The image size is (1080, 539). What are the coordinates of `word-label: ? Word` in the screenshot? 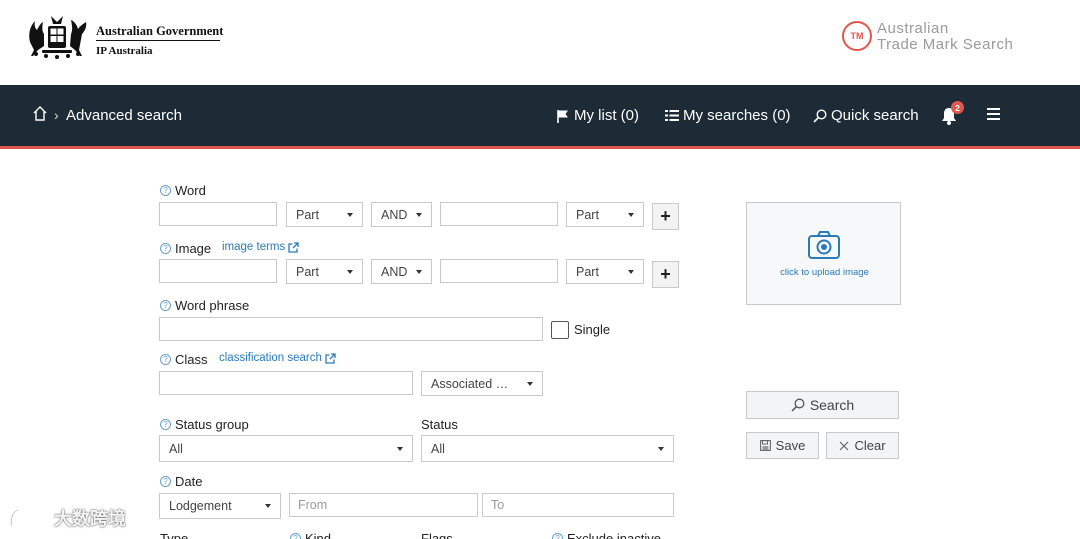 It's located at (183, 190).